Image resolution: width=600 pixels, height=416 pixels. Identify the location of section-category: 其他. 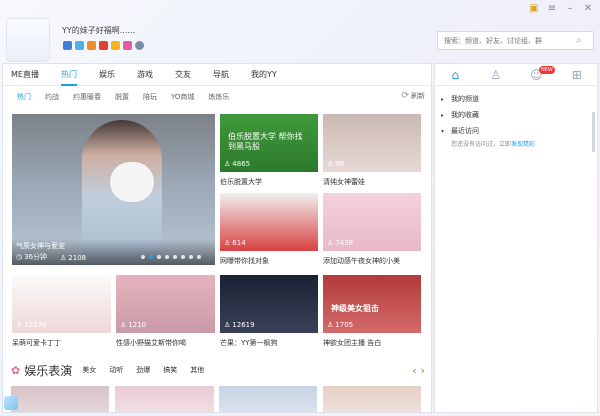
(197, 370).